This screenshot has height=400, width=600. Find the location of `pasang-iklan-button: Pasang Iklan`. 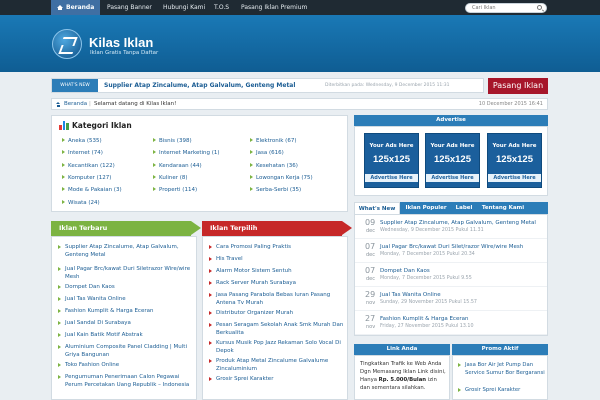

pasang-iklan-button: Pasang Iklan is located at coordinates (518, 86).